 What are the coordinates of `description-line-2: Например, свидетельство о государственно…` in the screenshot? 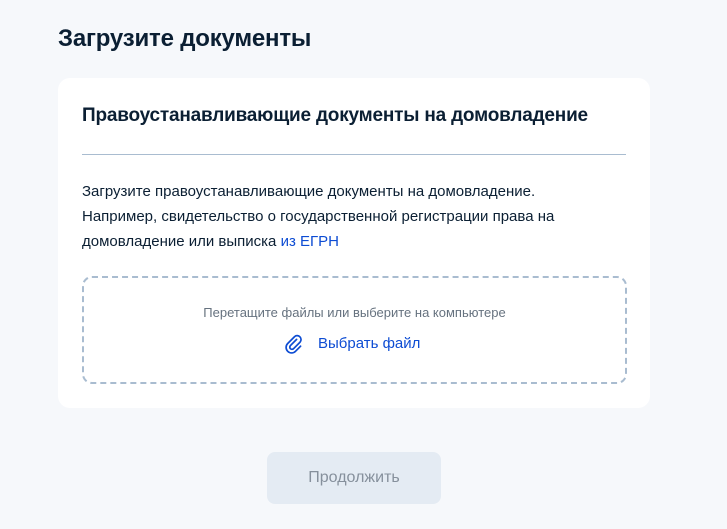 It's located at (318, 216).